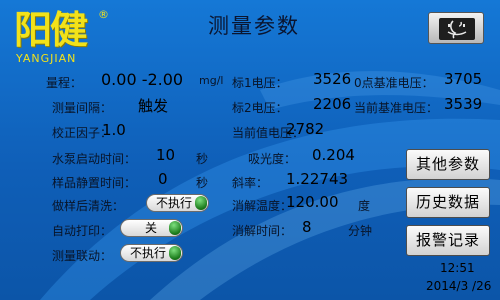 The height and width of the screenshot is (300, 500). What do you see at coordinates (457, 268) in the screenshot?
I see `clock-time: 12:51` at bounding box center [457, 268].